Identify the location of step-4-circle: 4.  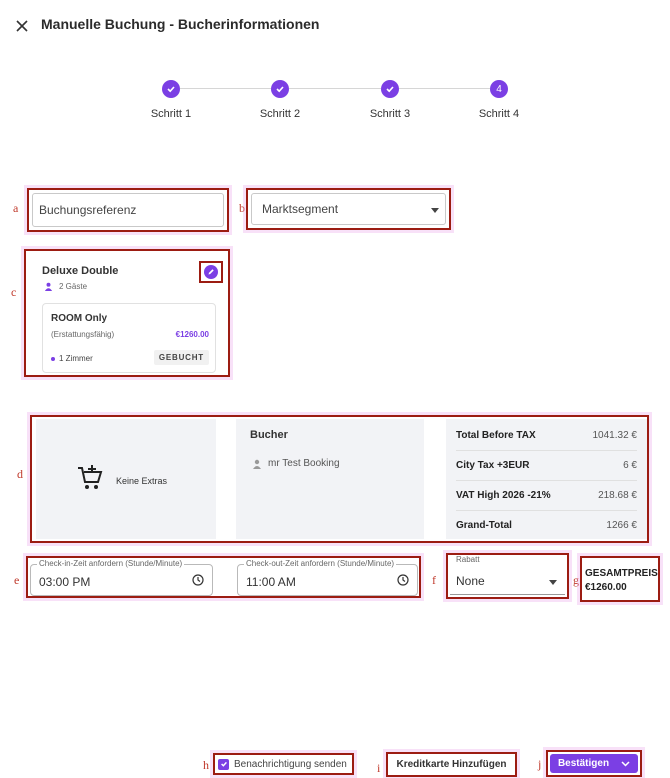
(499, 89).